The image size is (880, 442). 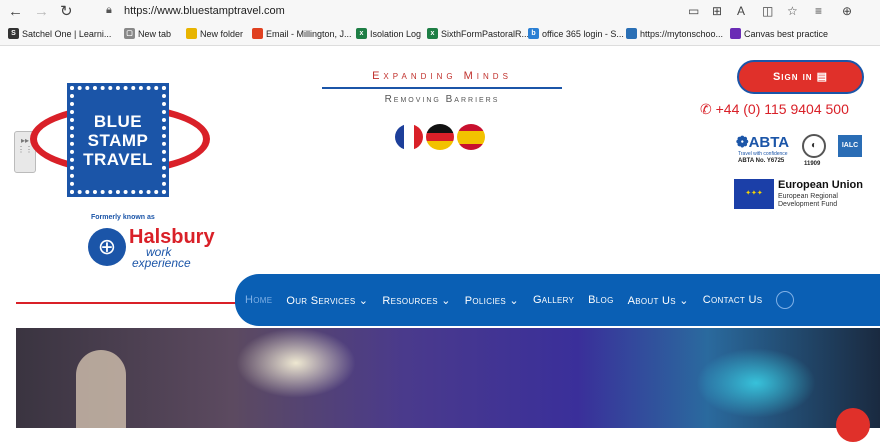 I want to click on bookmark-item: ▢ New tab, so click(x=147, y=33).